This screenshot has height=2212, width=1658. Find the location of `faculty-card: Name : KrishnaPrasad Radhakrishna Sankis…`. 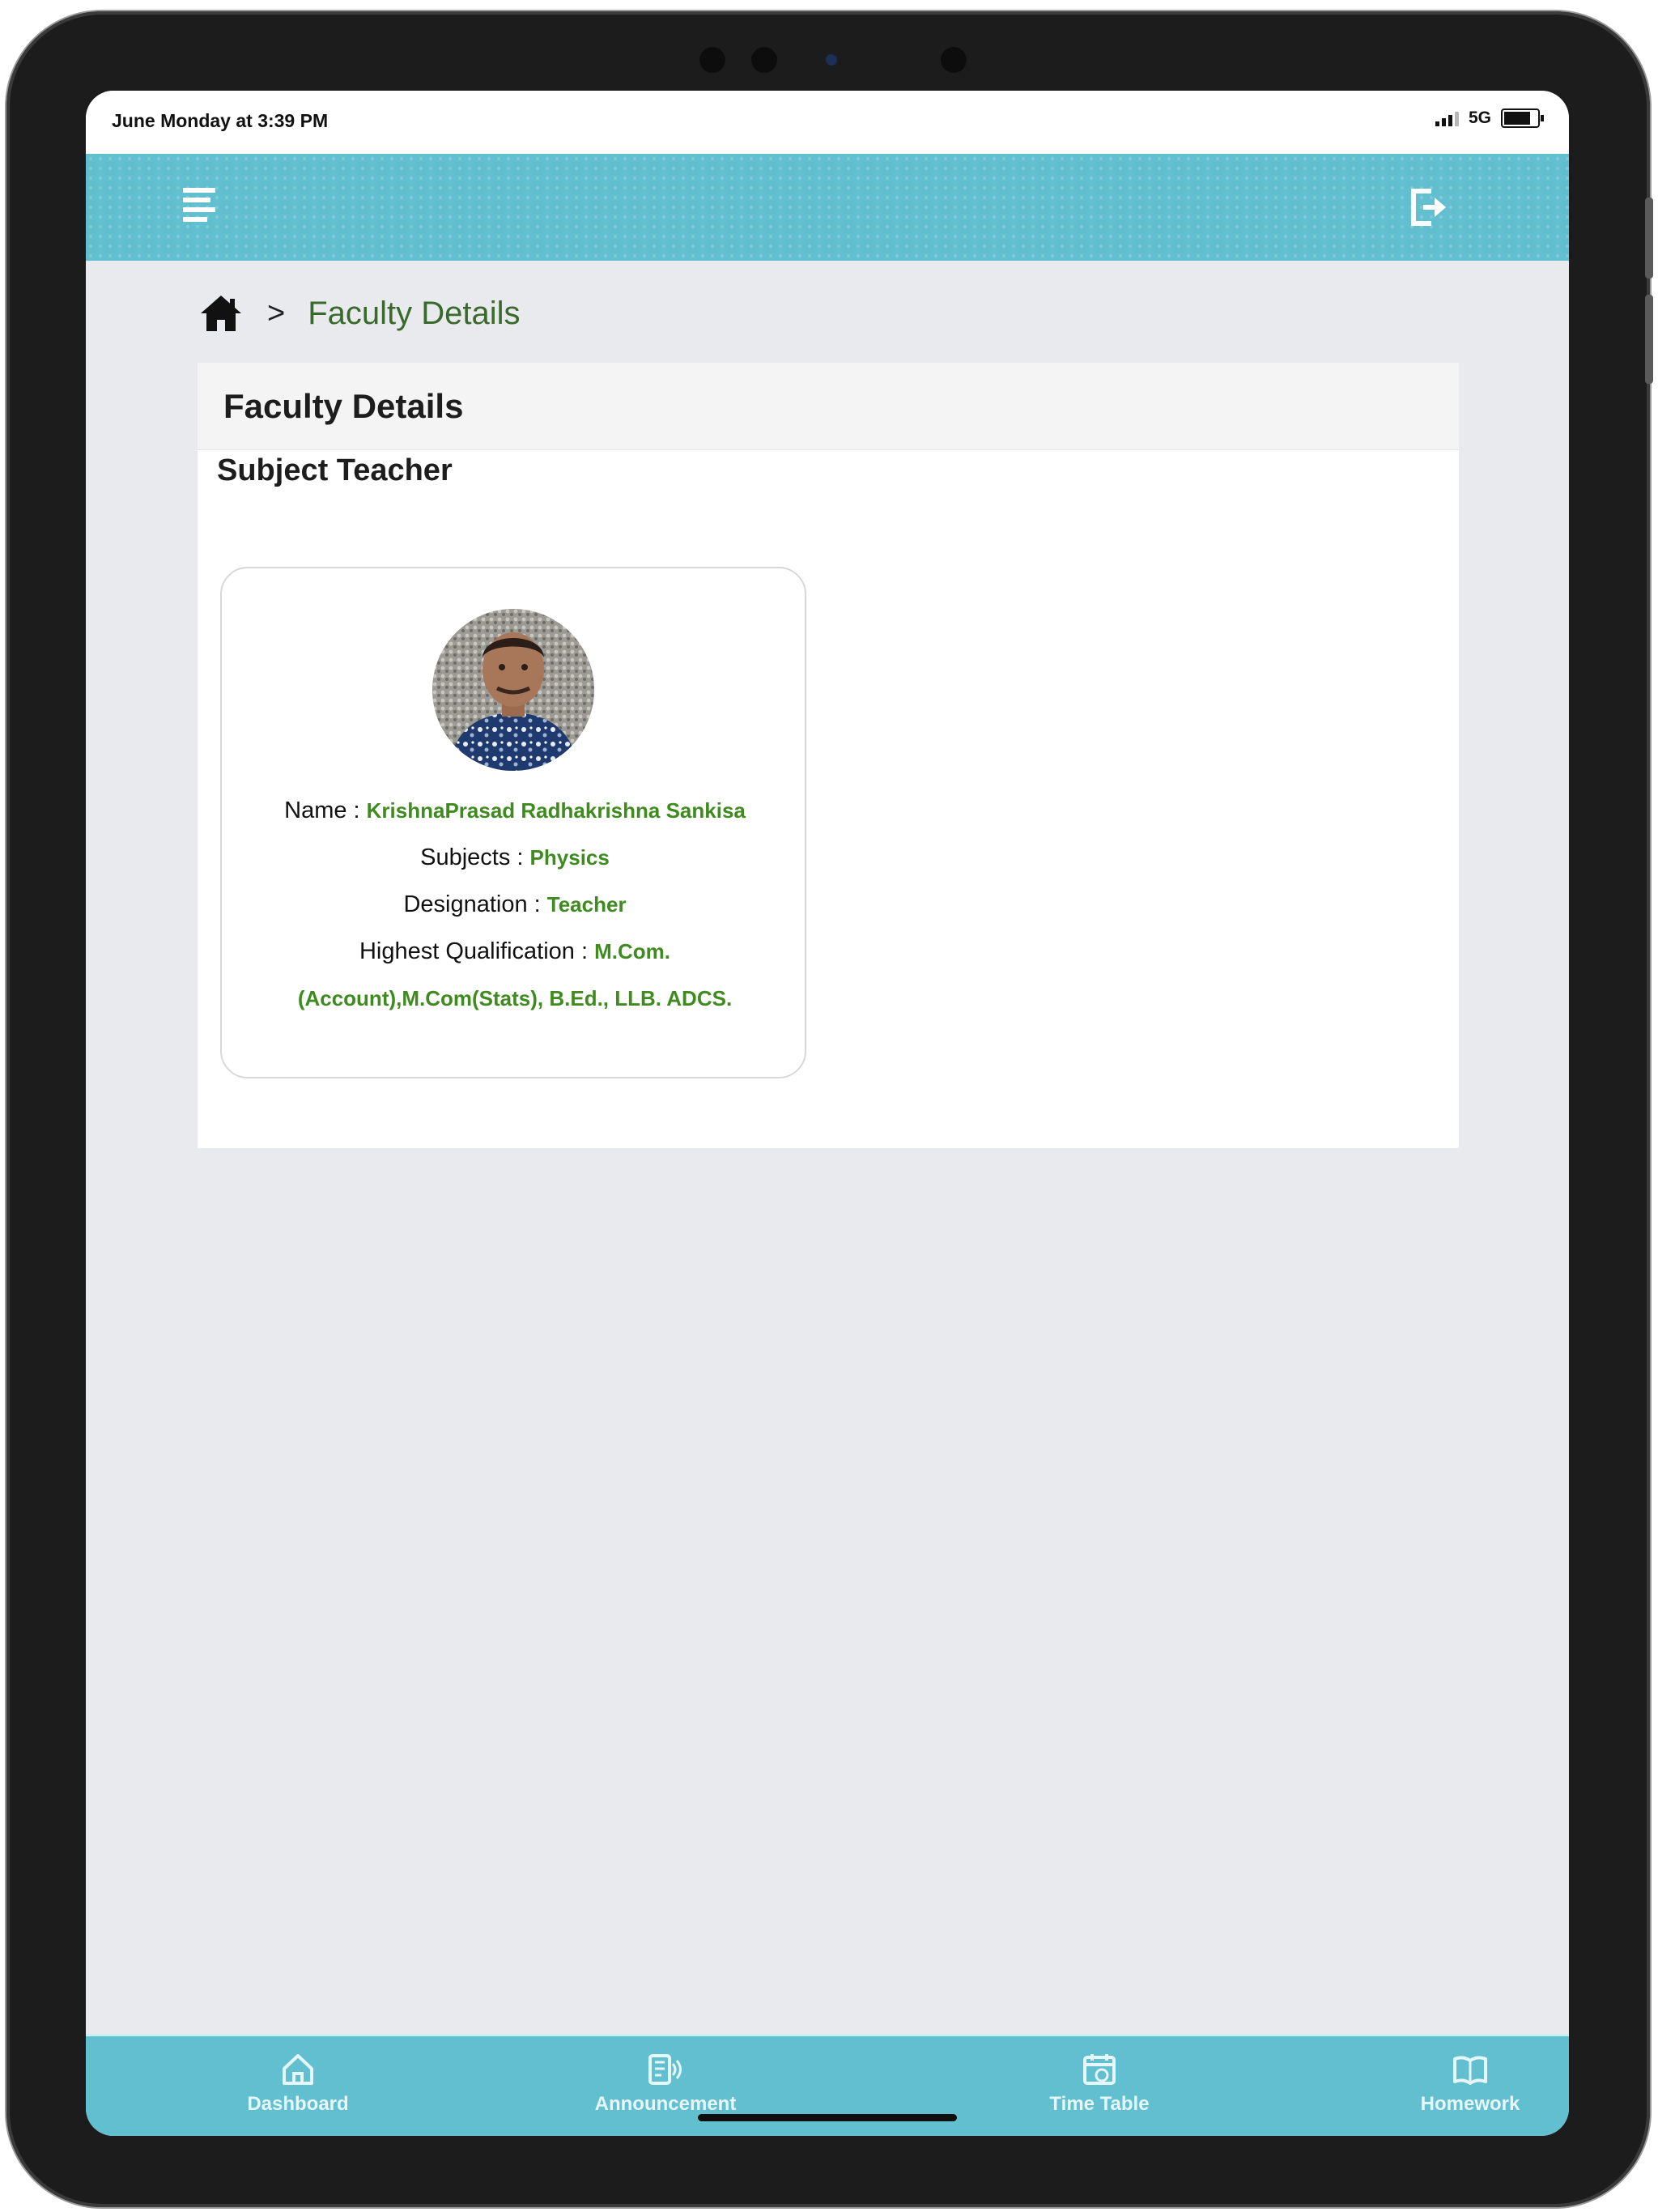

faculty-card: Name : KrishnaPrasad Radhakrishna Sankis… is located at coordinates (513, 823).